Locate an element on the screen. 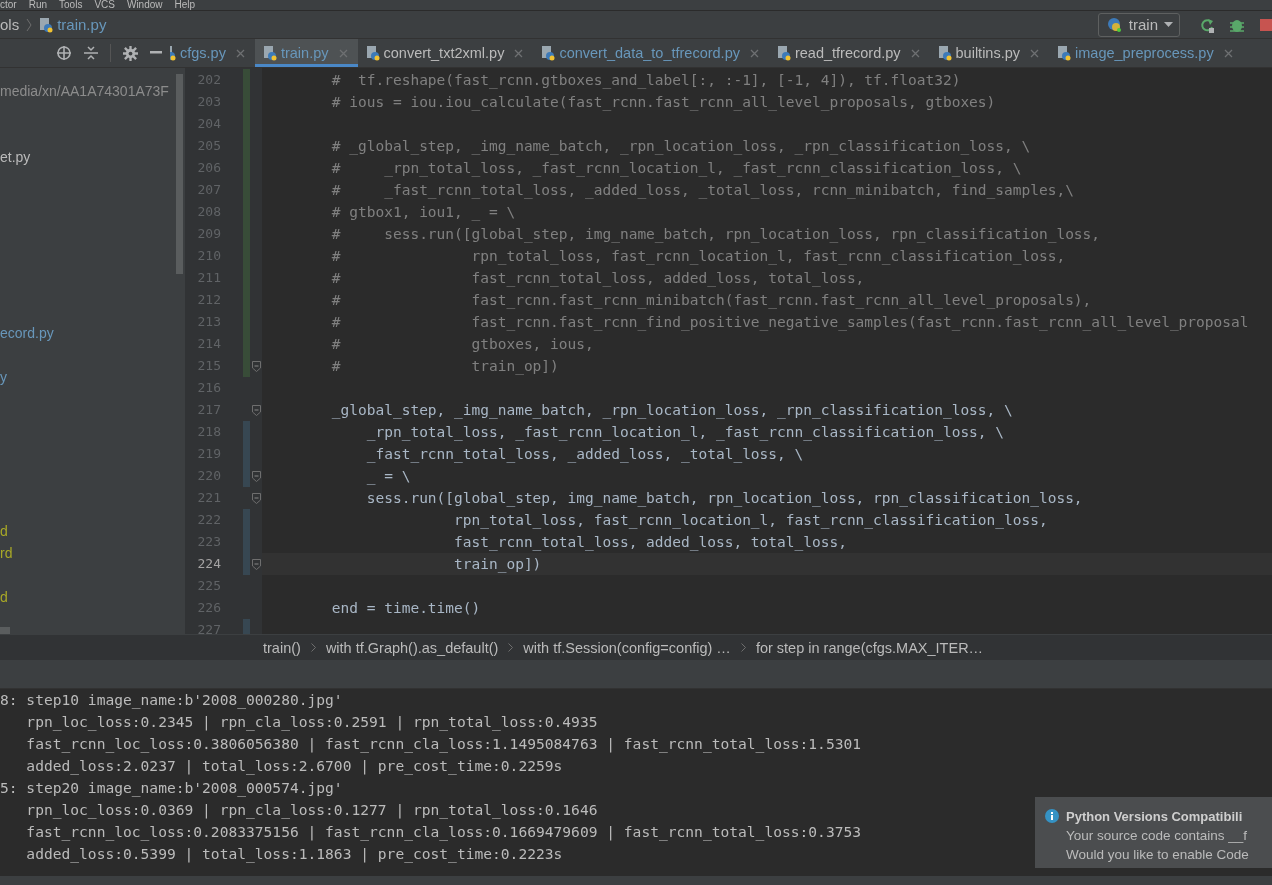 The image size is (1272, 885). menu-item: Window is located at coordinates (144, 5).